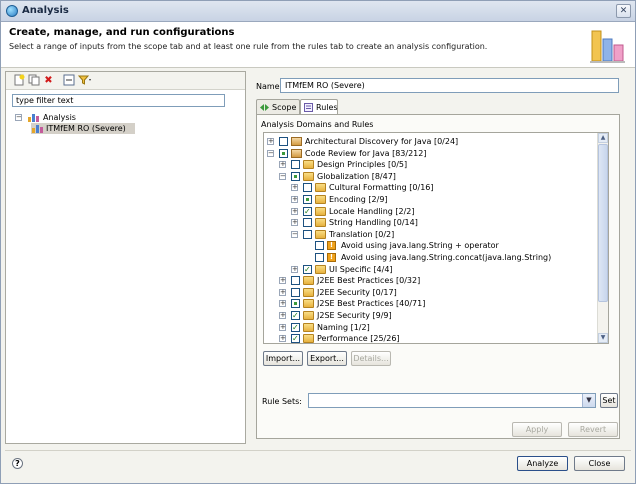 The width and height of the screenshot is (636, 484). What do you see at coordinates (17, 463) in the screenshot?
I see `help-icon: ?` at bounding box center [17, 463].